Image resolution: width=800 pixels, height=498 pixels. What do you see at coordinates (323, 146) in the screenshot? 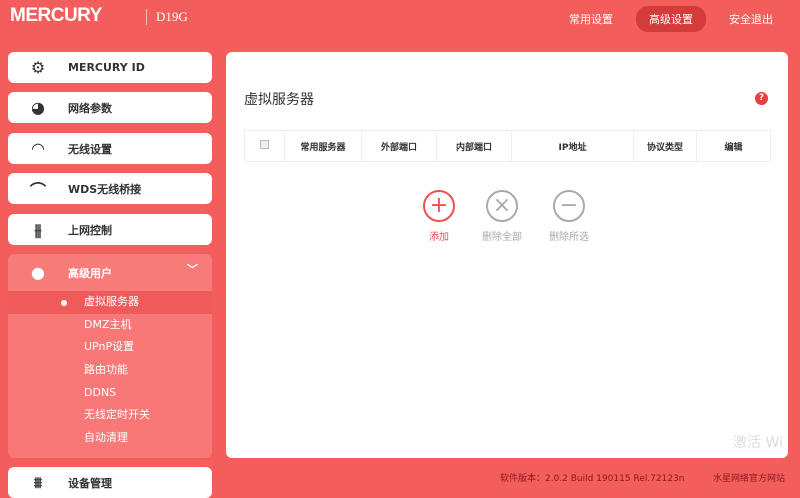
I see `column-header: 常用服务器` at bounding box center [323, 146].